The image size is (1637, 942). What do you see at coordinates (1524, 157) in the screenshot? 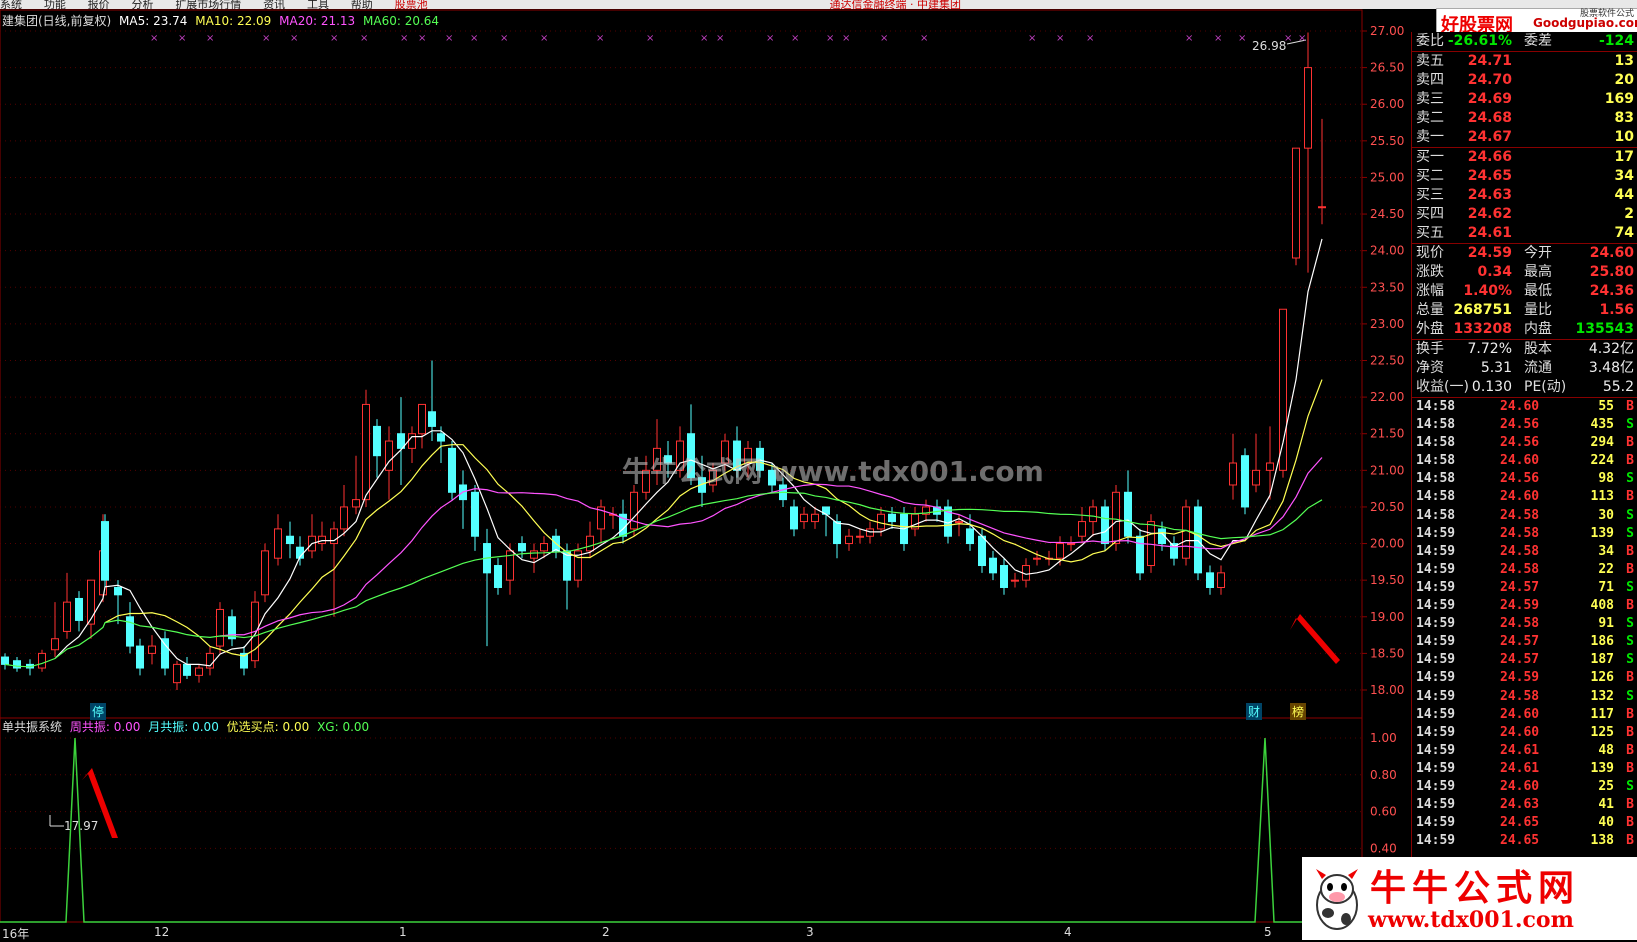
I see `buy-level-row: 买一 24.66 17` at bounding box center [1524, 157].